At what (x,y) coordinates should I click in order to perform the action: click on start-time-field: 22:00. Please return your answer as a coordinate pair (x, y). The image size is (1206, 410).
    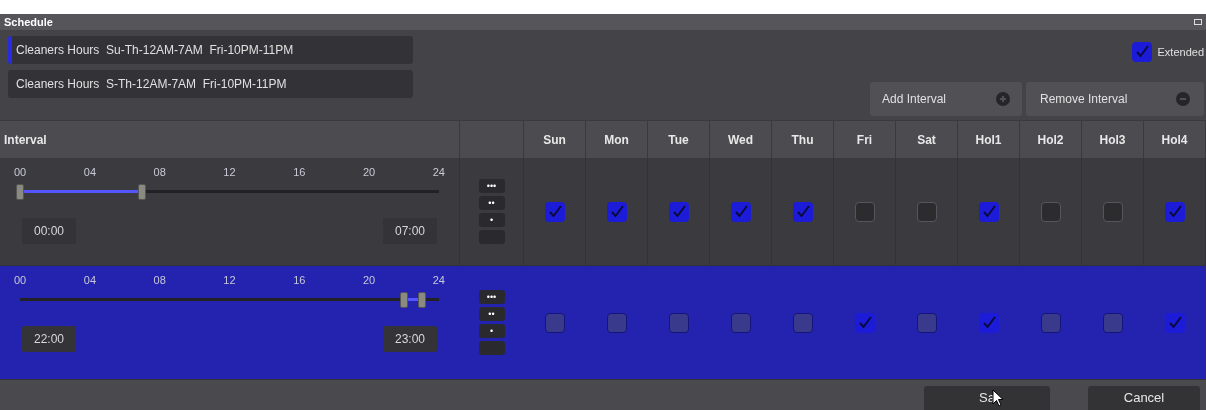
    Looking at the image, I should click on (49, 338).